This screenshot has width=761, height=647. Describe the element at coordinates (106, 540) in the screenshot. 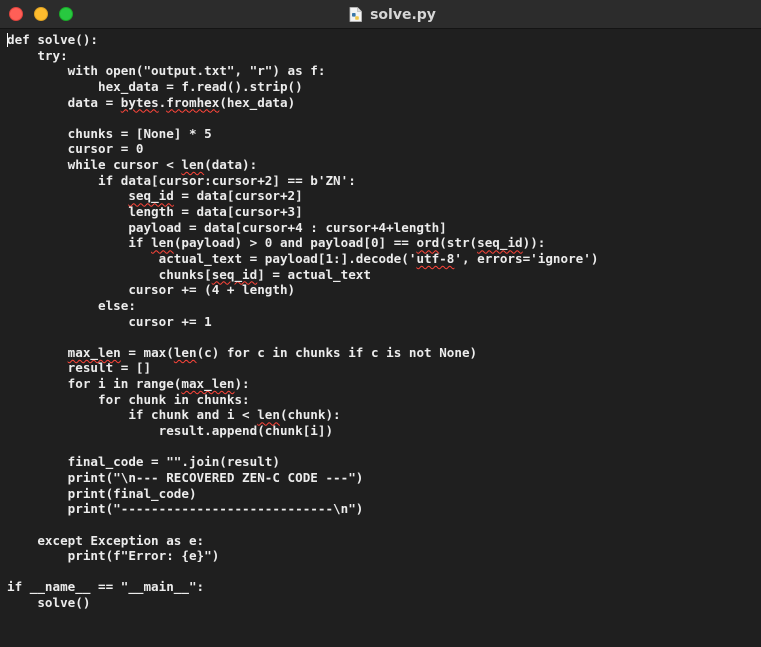

I see `code-token: except Exception as e:` at that location.